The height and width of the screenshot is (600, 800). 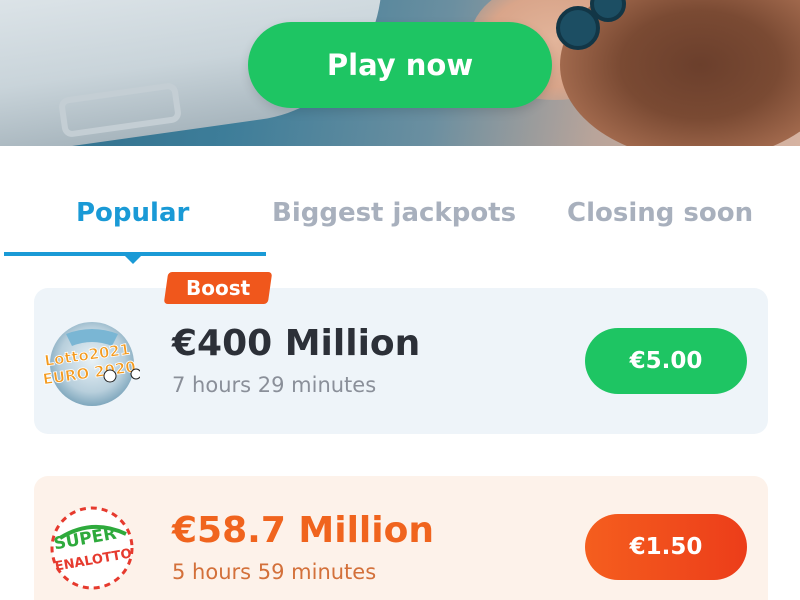 I want to click on lottery-tabs: Popular Biggest jackpots Closing soon, so click(x=400, y=225).